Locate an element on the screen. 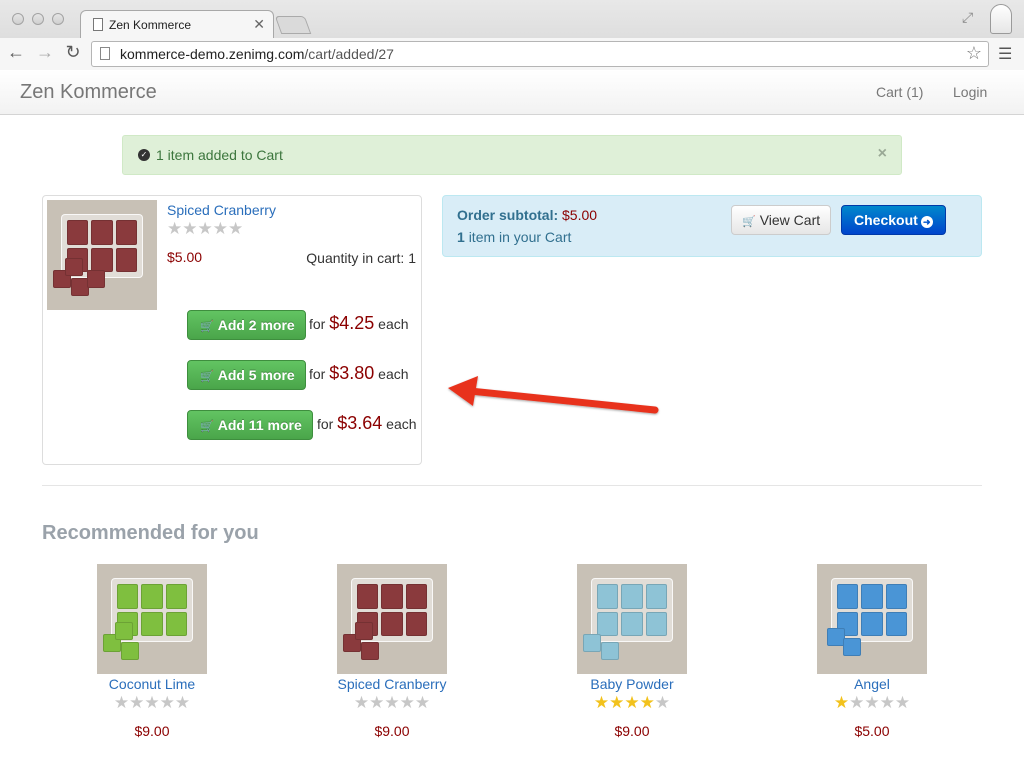 This screenshot has height=768, width=1024. check-circle-icon: ✓ is located at coordinates (144, 155).